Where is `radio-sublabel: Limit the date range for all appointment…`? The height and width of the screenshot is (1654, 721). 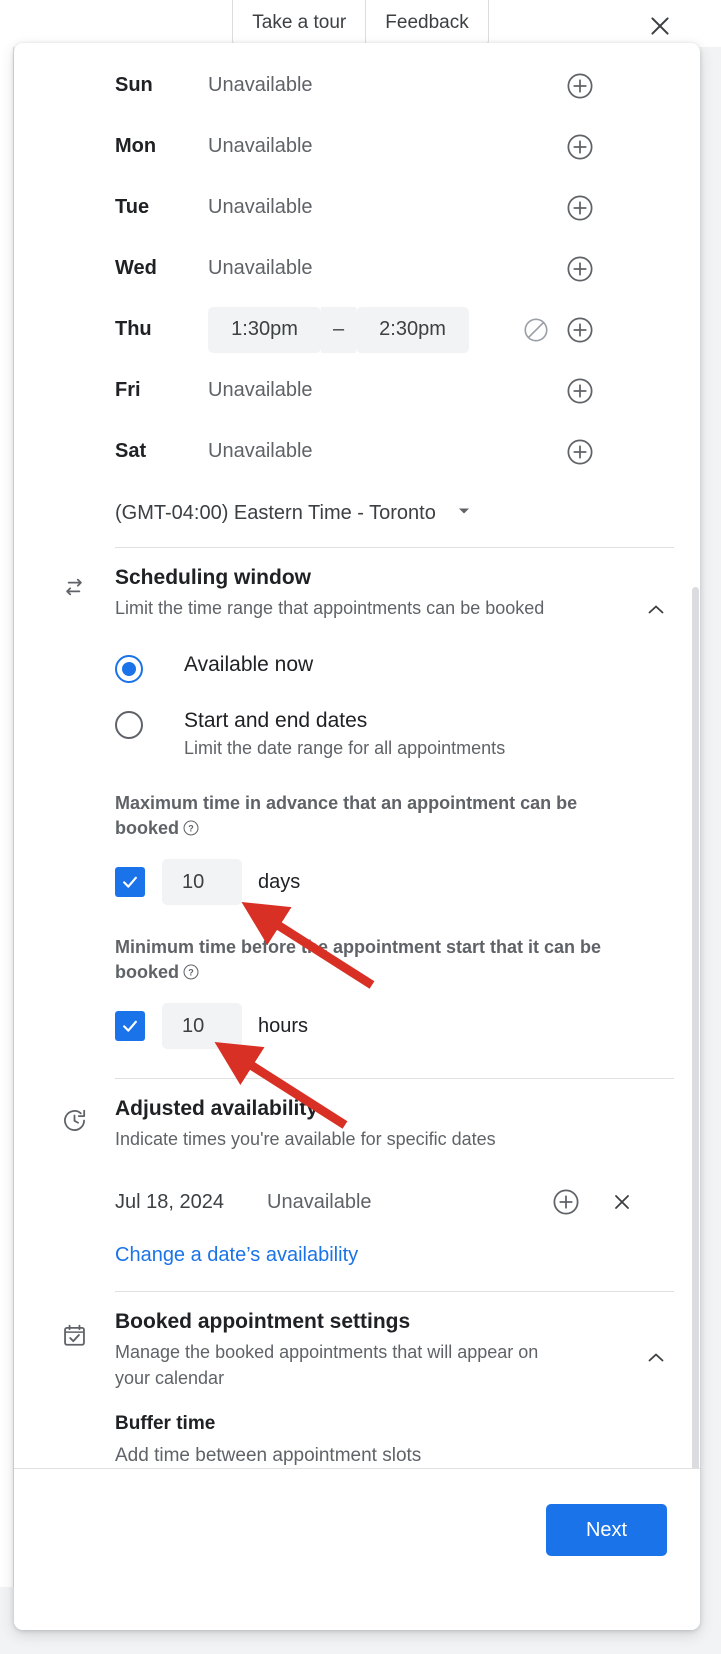
radio-sublabel: Limit the date range for all appointment… is located at coordinates (345, 748).